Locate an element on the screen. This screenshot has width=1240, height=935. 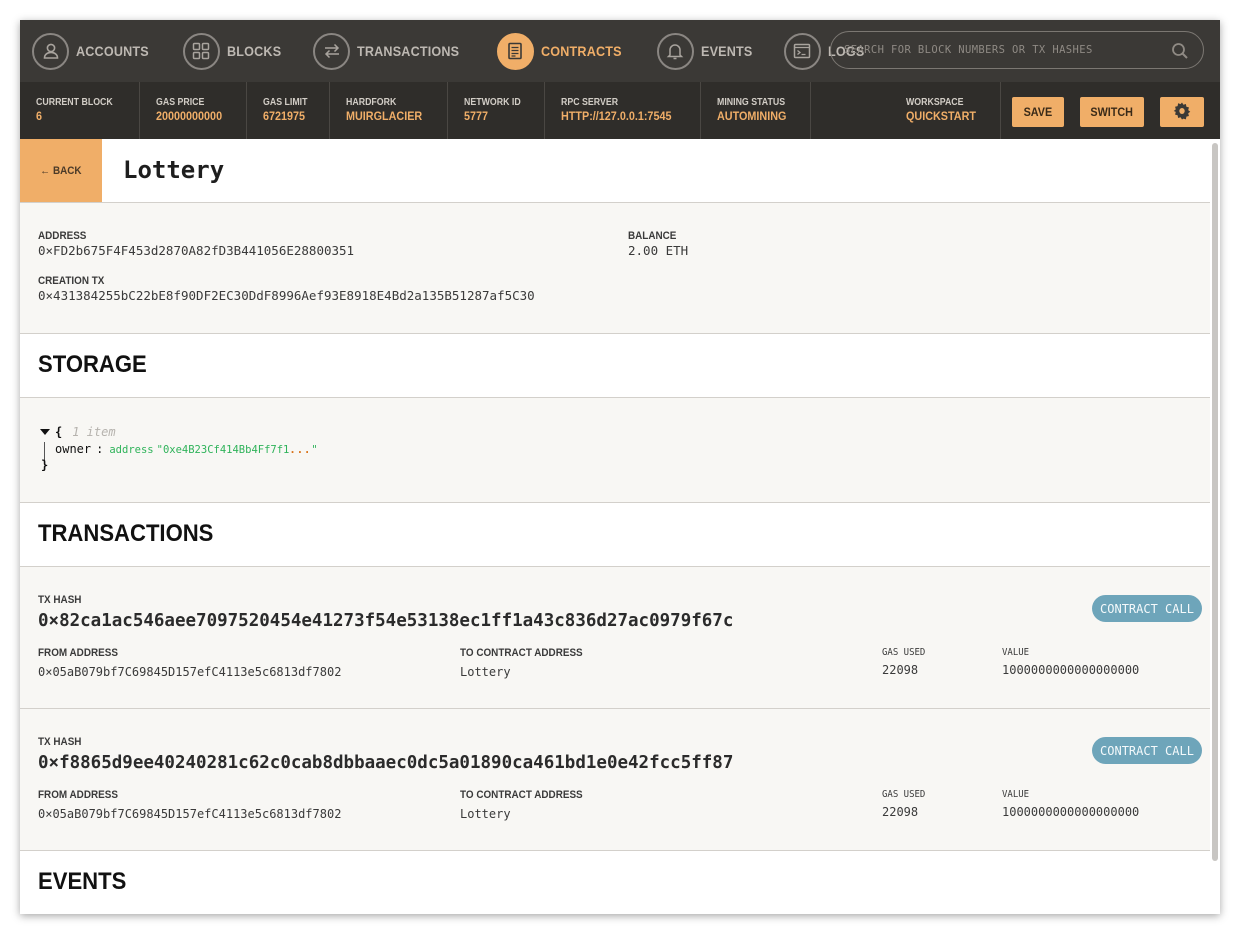
search-input is located at coordinates (1004, 50).